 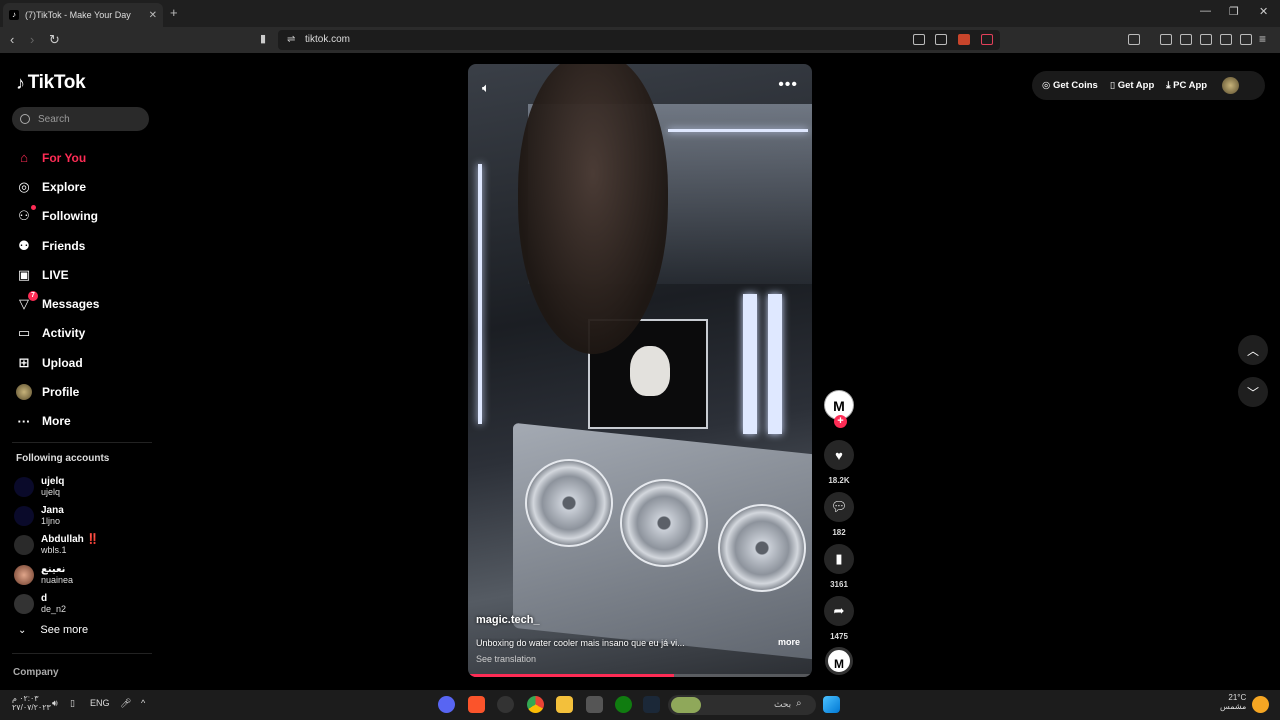 What do you see at coordinates (839, 507) in the screenshot?
I see `comment-icon: 💬︎` at bounding box center [839, 507].